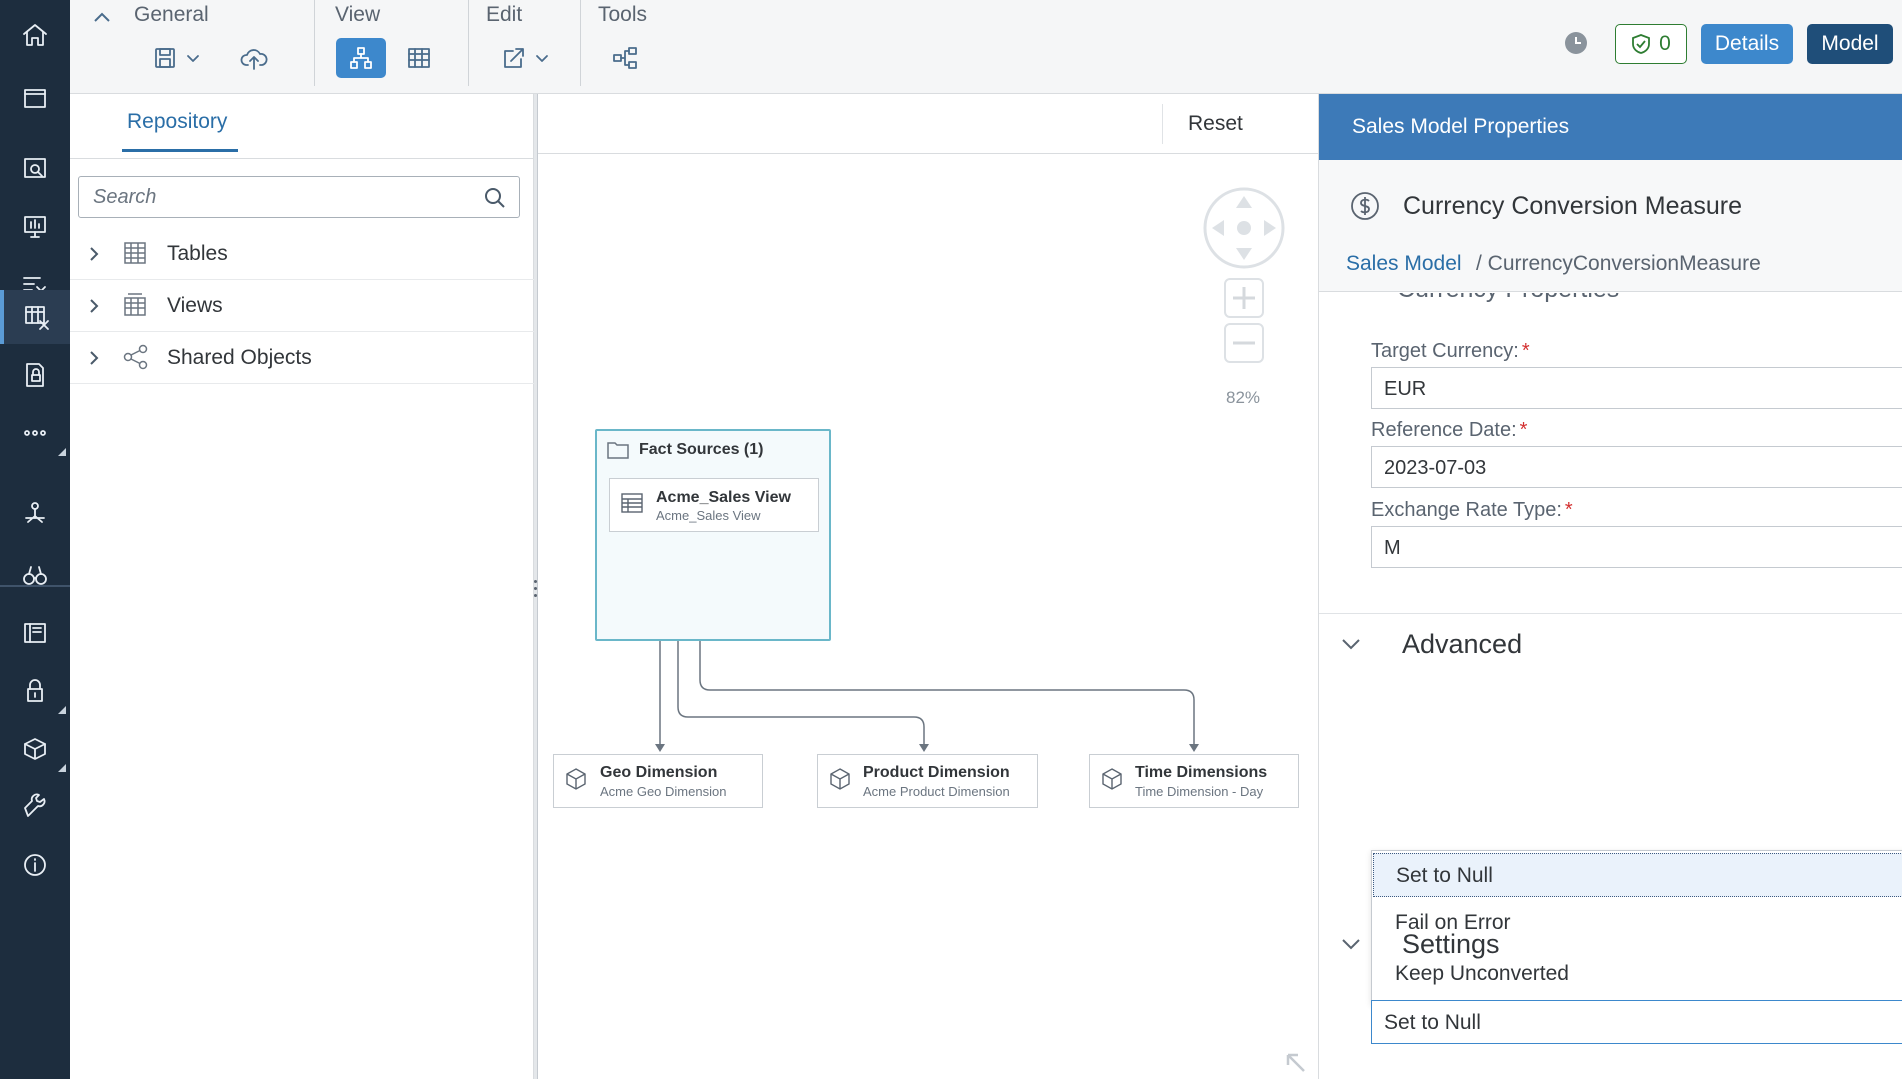 The height and width of the screenshot is (1079, 1902). I want to click on dimension-node-time: Time Dimensions Time Dimension - Day, so click(1194, 781).